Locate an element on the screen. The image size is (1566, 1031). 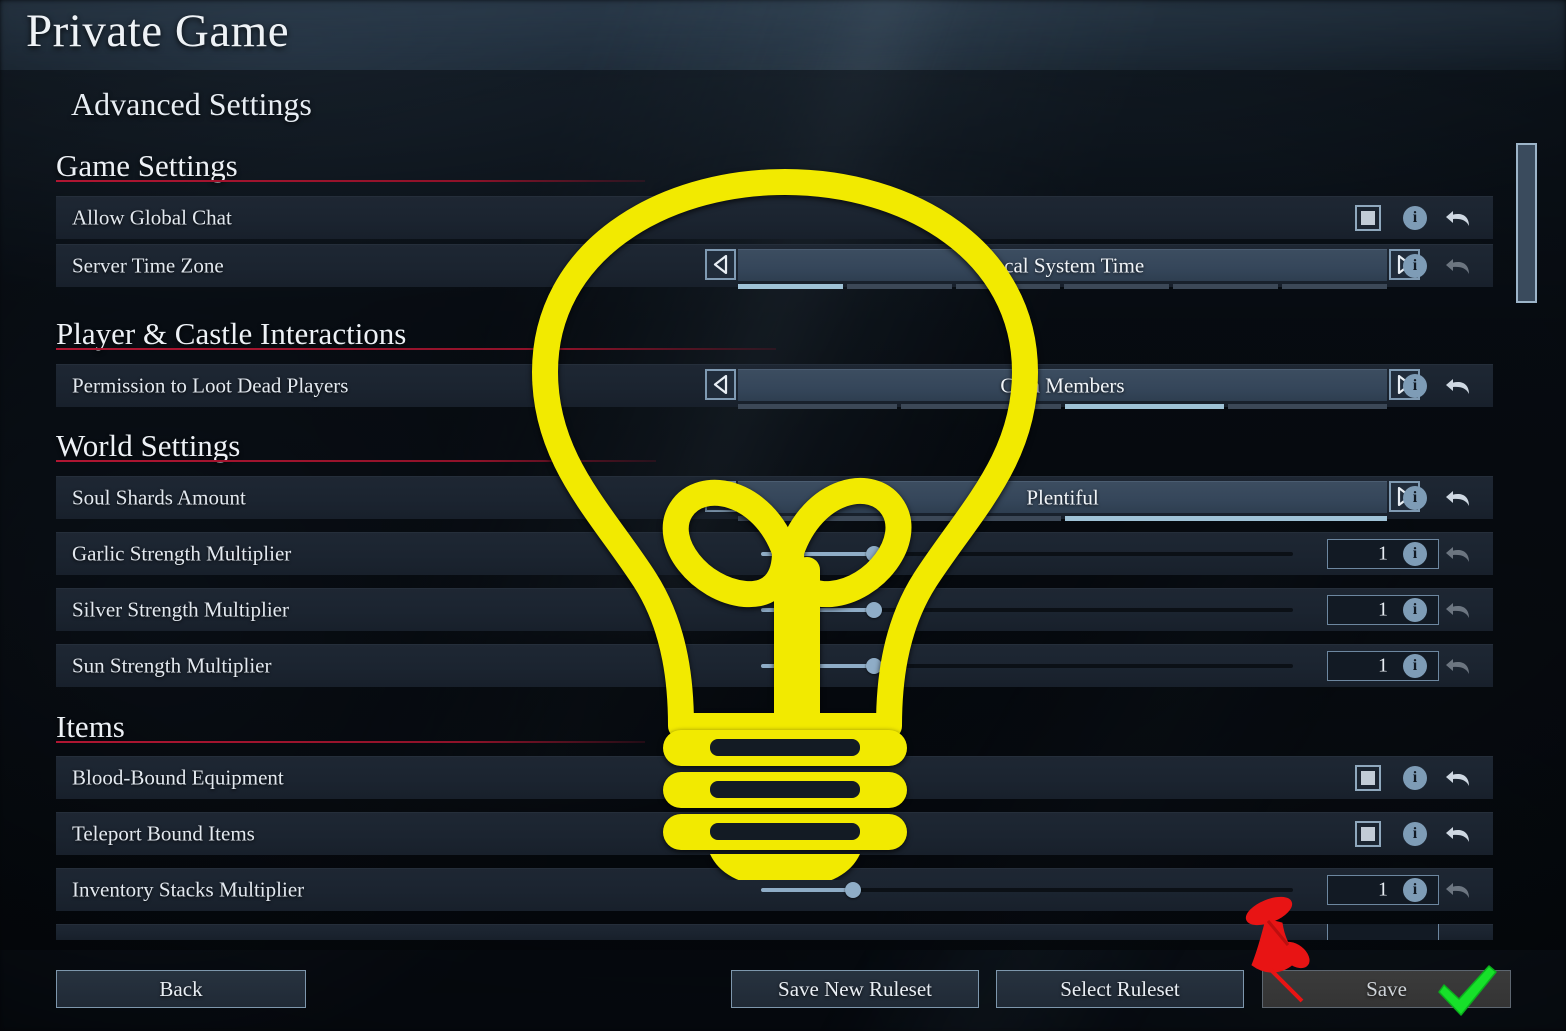
slider-inventory-stacks-multiplier is located at coordinates (1027, 890).